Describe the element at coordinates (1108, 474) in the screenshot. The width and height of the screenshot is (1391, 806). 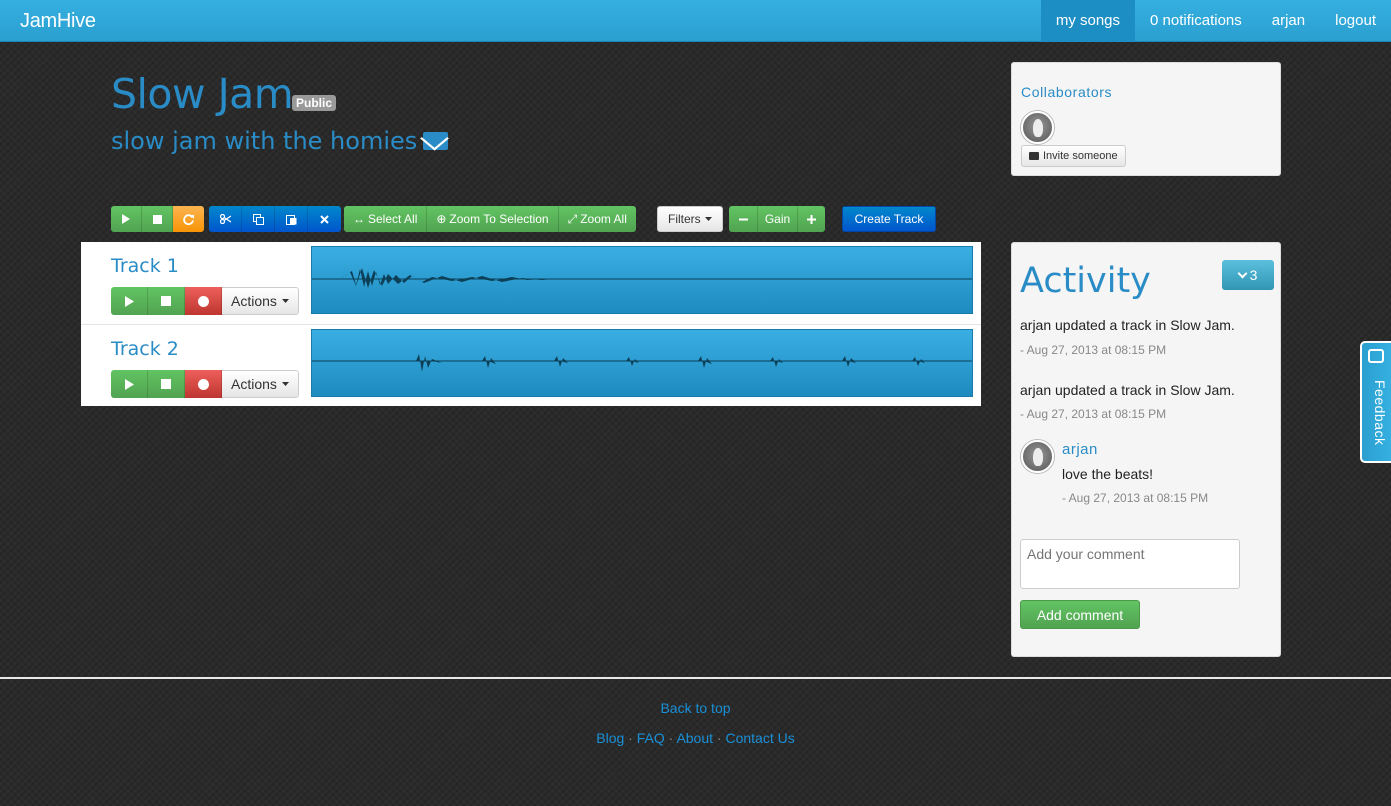
I see `comment-text: love the beats!` at that location.